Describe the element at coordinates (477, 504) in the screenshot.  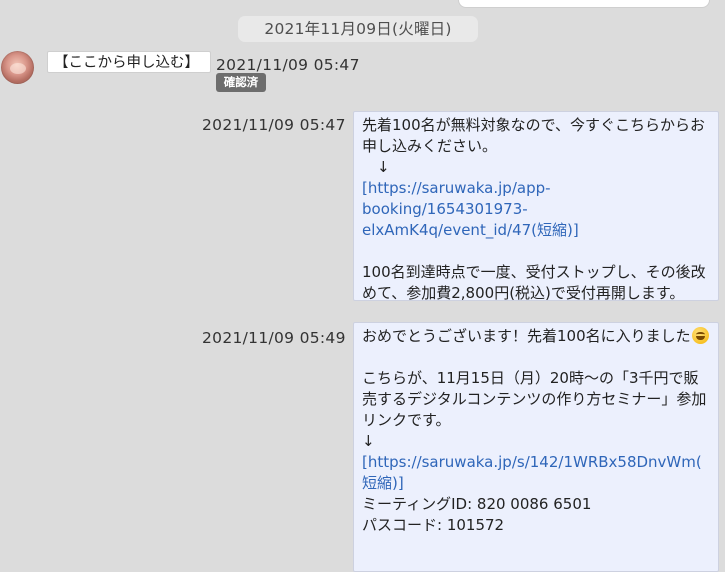
I see `meeting-id: ミーティングID: 820 0086 6501` at that location.